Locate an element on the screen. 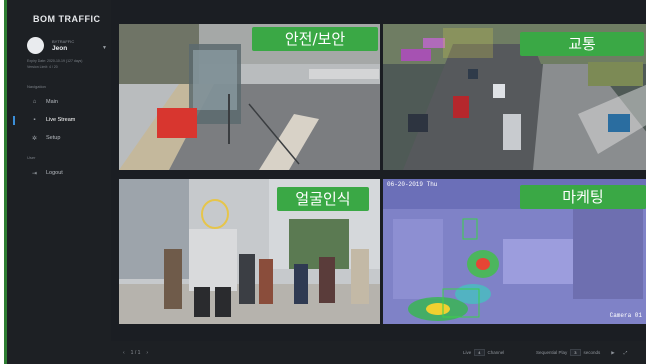 The image size is (646, 364). sidebar-item-main: ⌂ Main is located at coordinates (44, 102).